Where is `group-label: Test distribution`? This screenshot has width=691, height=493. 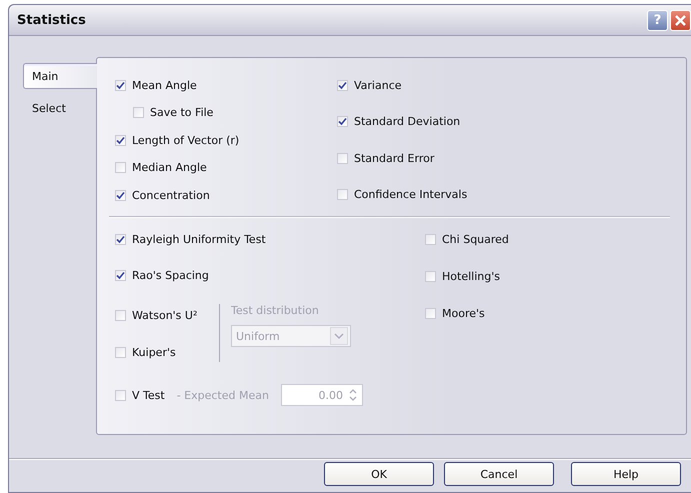
group-label: Test distribution is located at coordinates (275, 310).